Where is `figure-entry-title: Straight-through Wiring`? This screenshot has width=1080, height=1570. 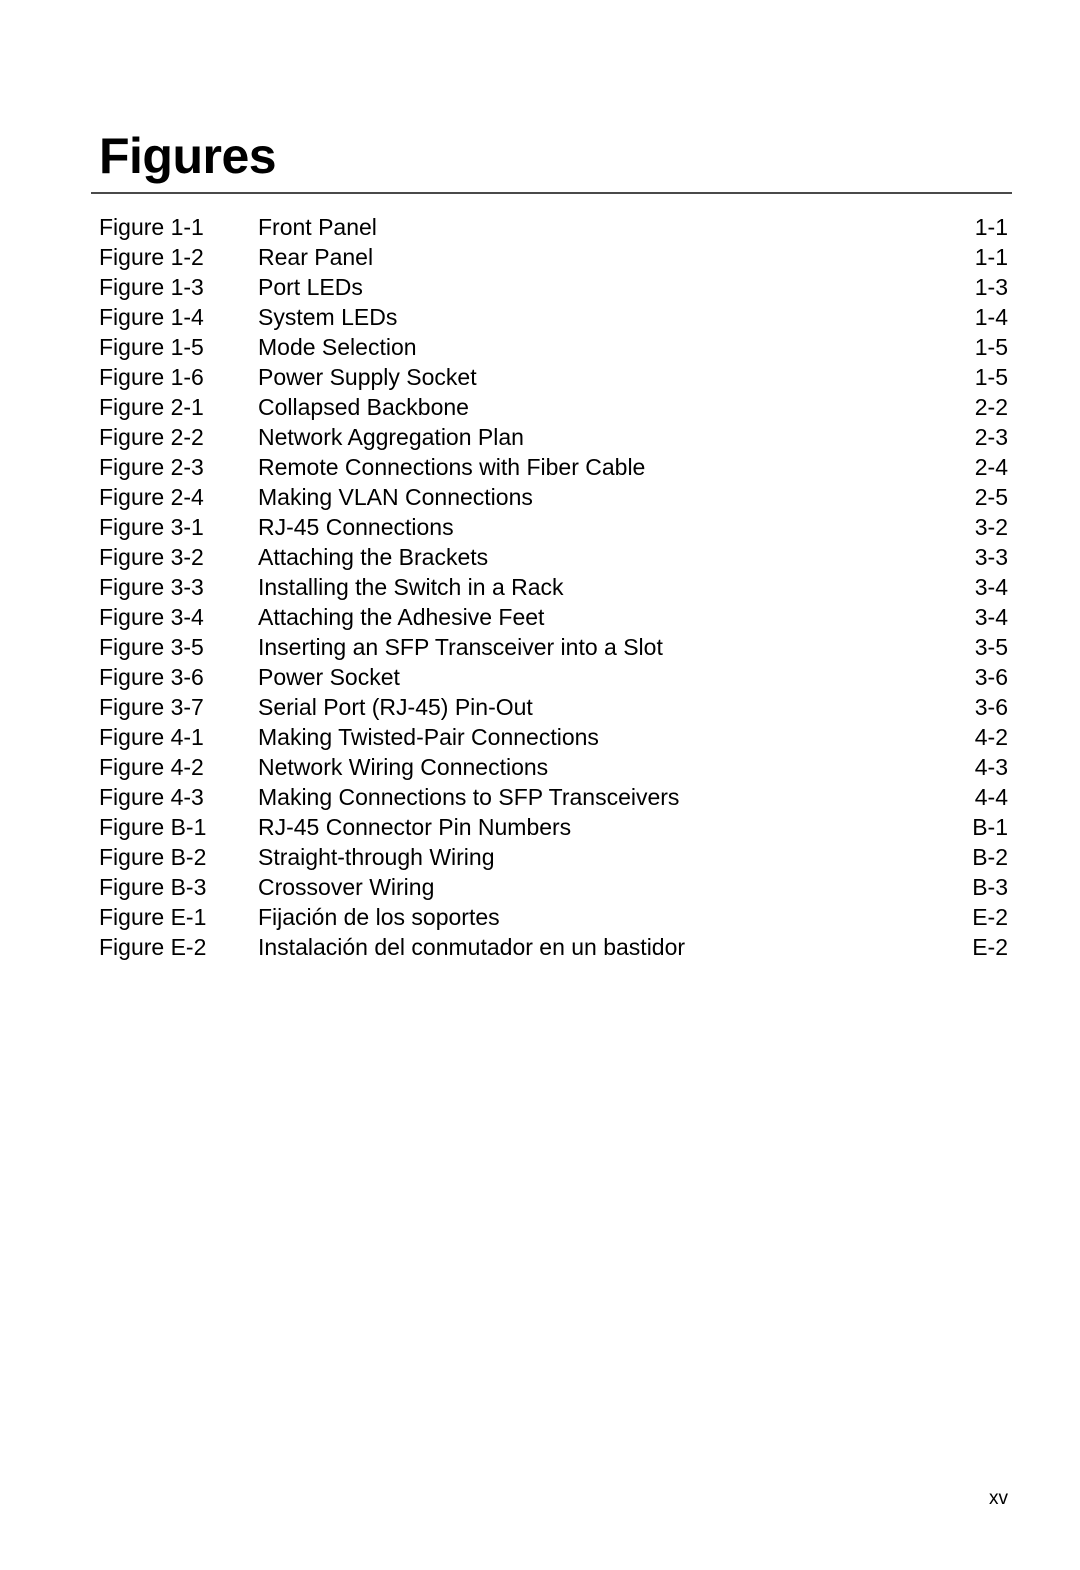 figure-entry-title: Straight-through Wiring is located at coordinates (376, 857).